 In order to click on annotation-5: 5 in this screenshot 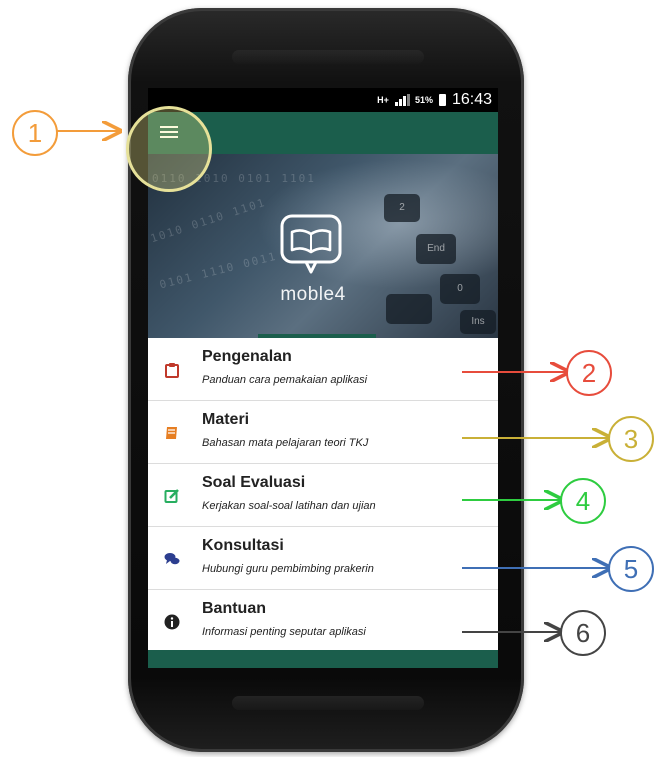, I will do `click(631, 569)`.